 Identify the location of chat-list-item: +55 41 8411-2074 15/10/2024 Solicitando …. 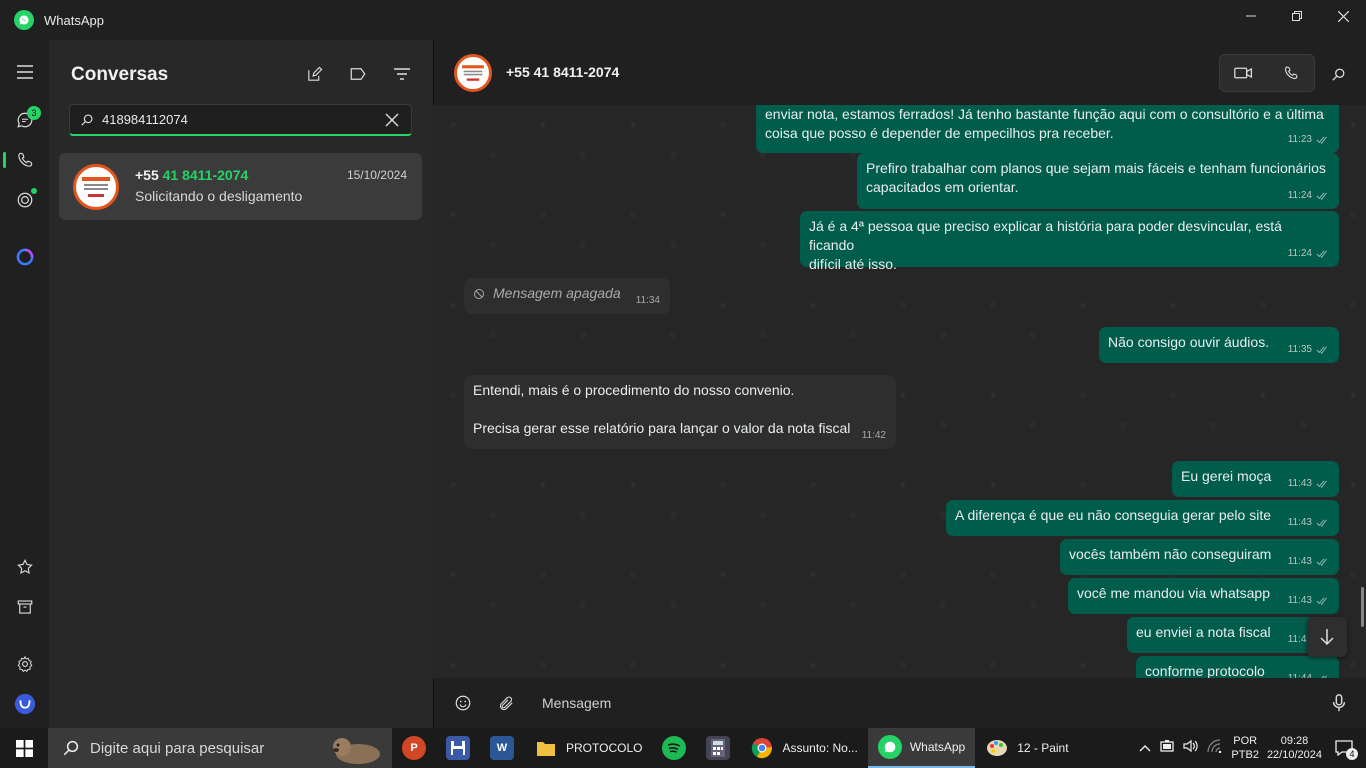
(240, 186).